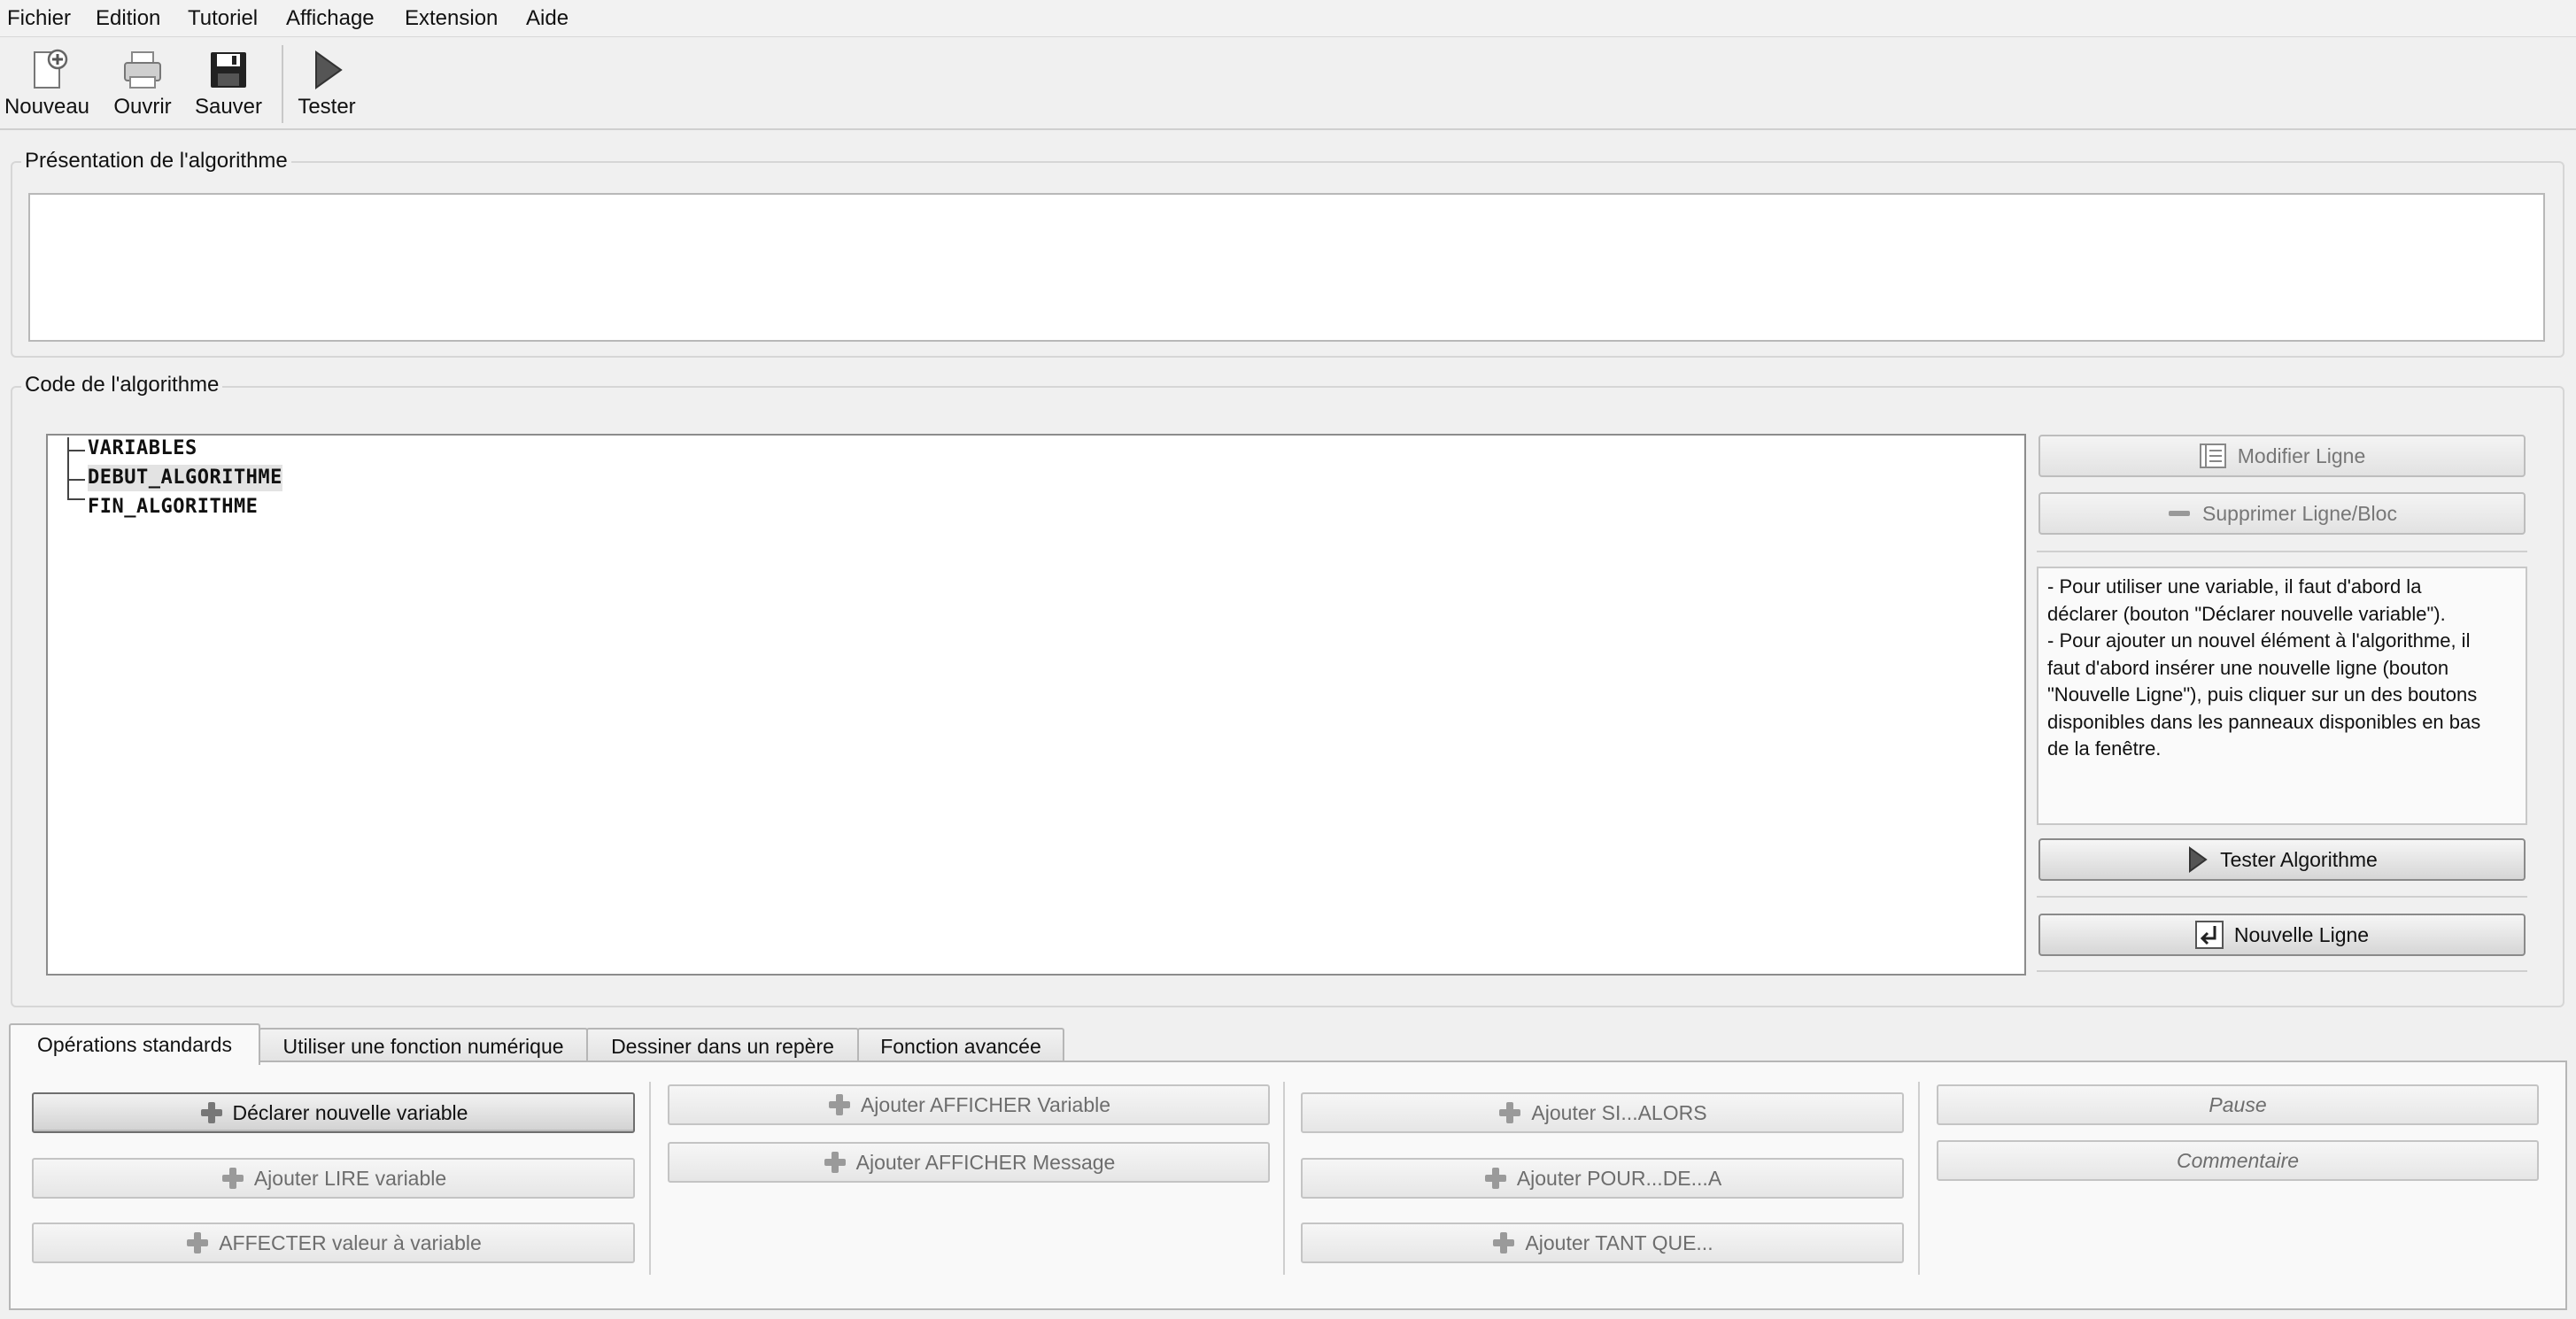 The image size is (2576, 1319). What do you see at coordinates (2209, 935) in the screenshot?
I see `enter-icon` at bounding box center [2209, 935].